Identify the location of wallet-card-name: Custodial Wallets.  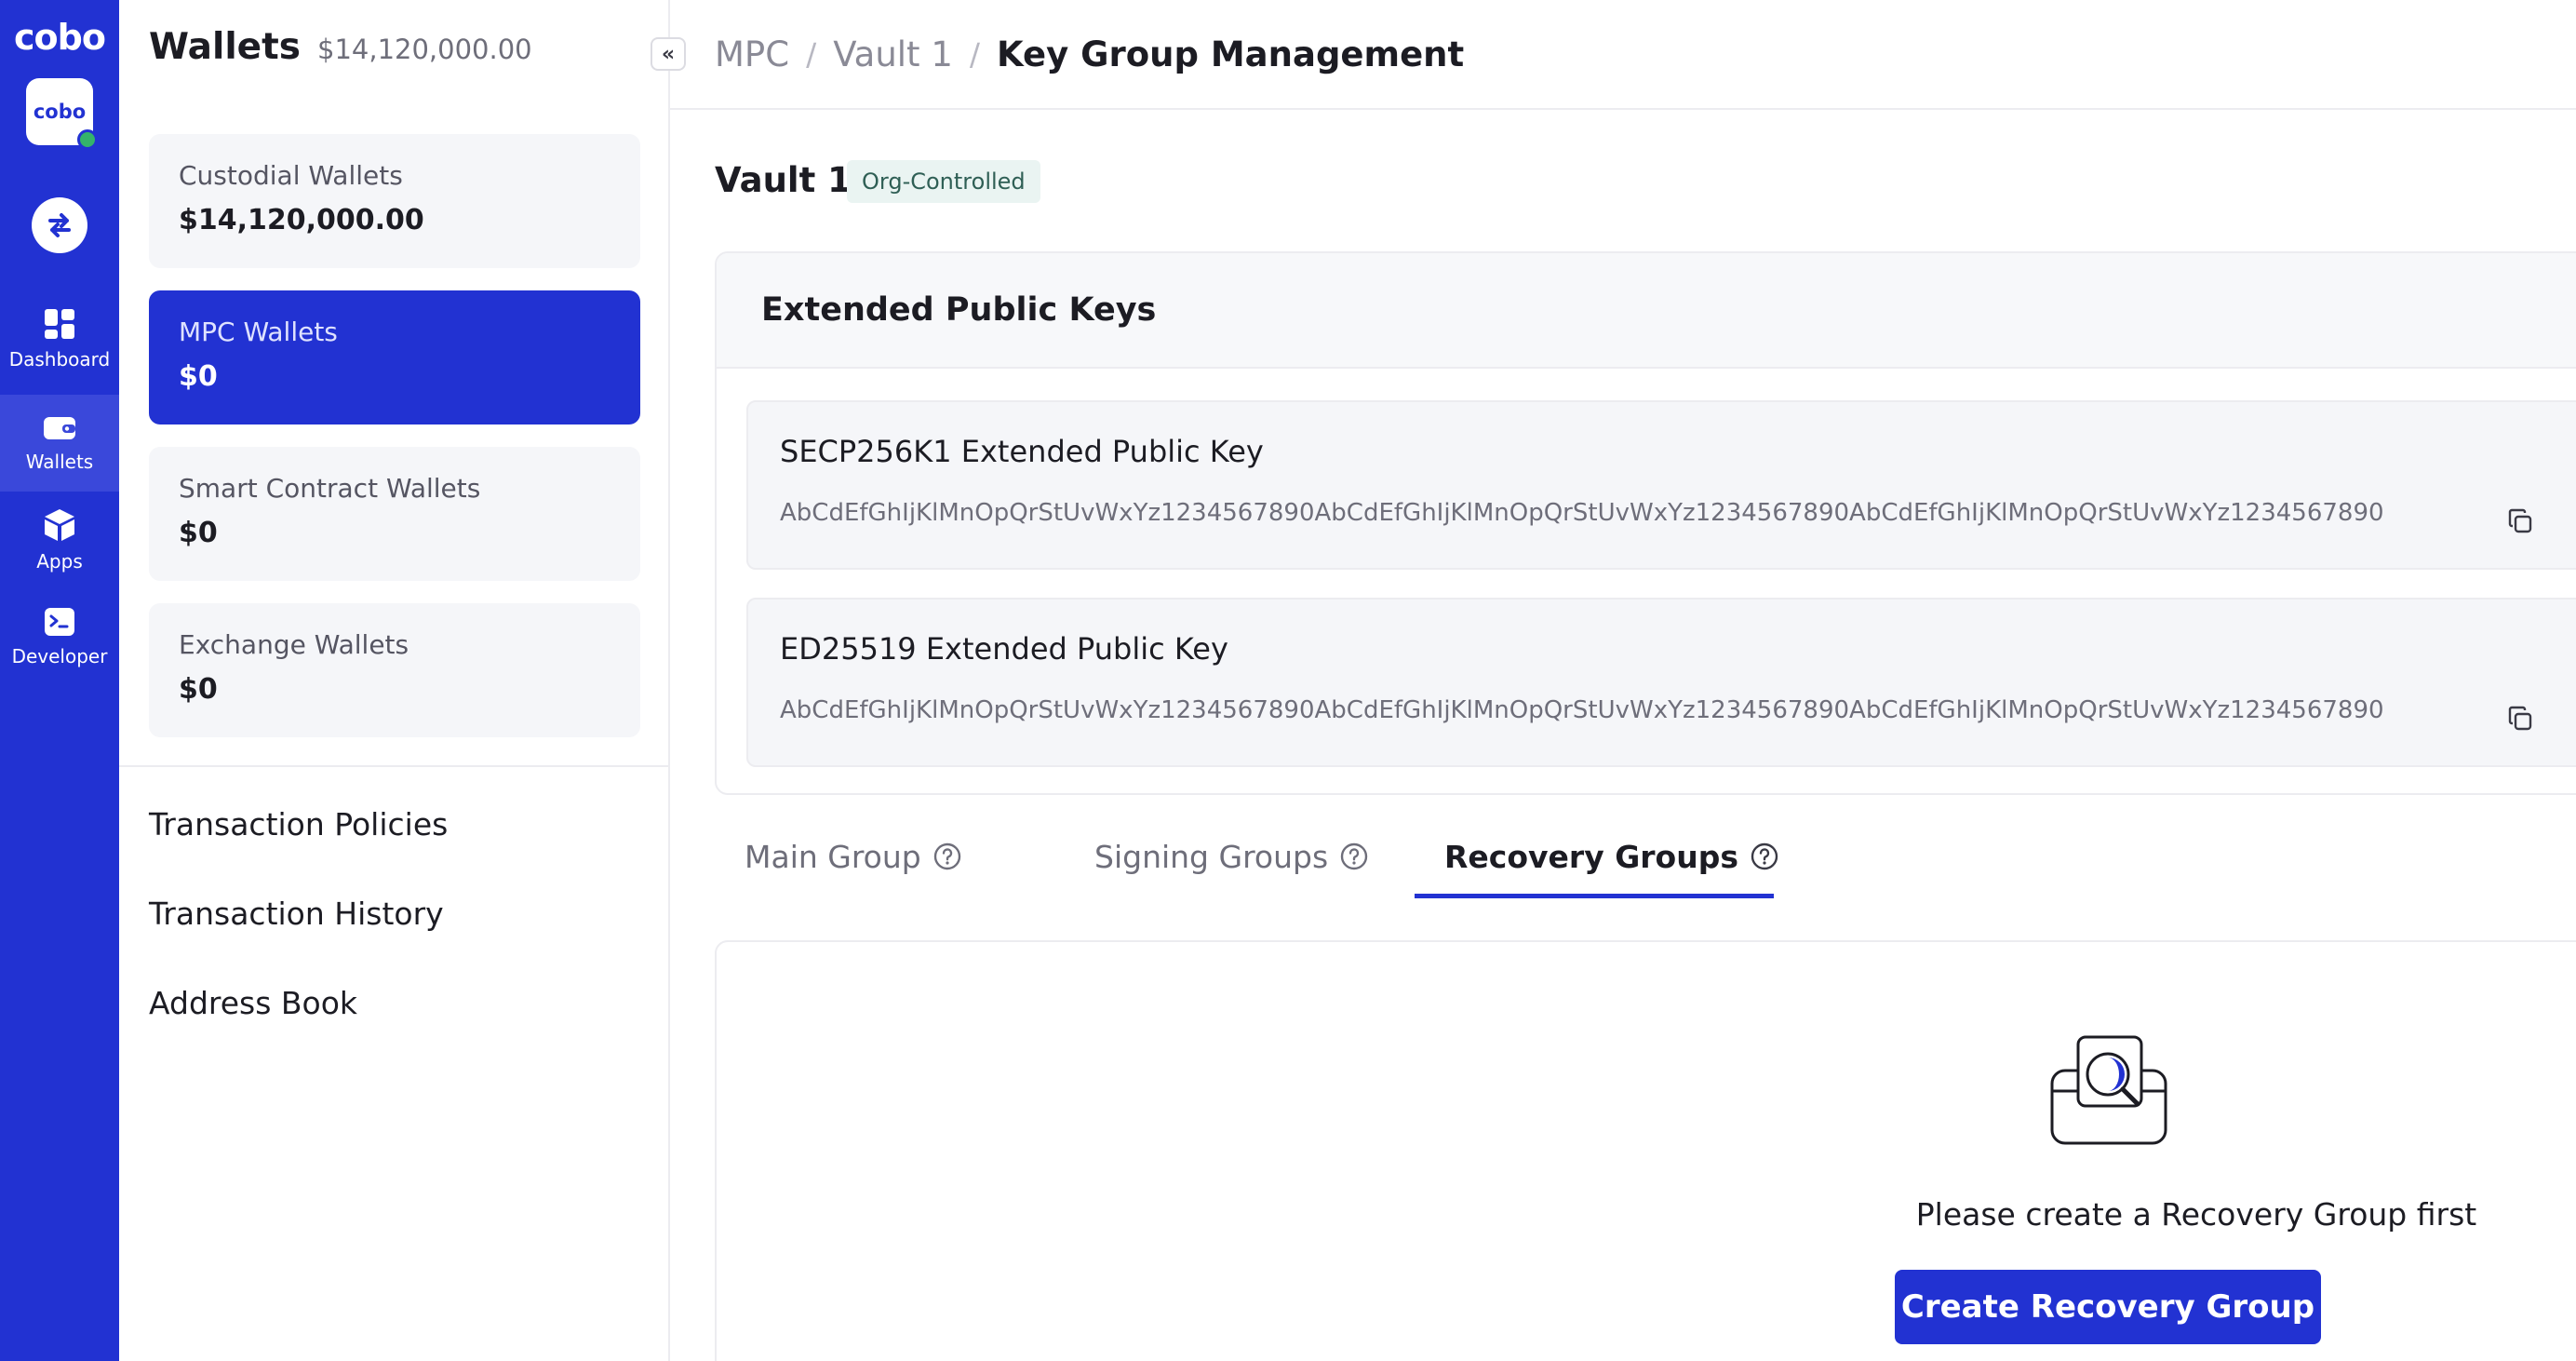
(291, 175).